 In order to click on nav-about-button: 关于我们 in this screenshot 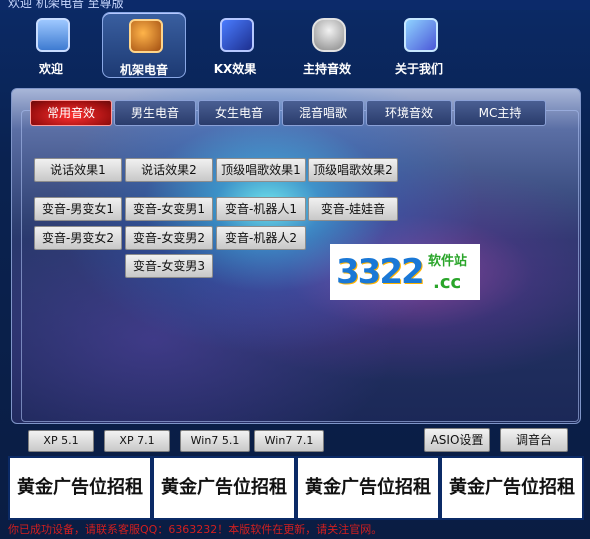, I will do `click(419, 44)`.